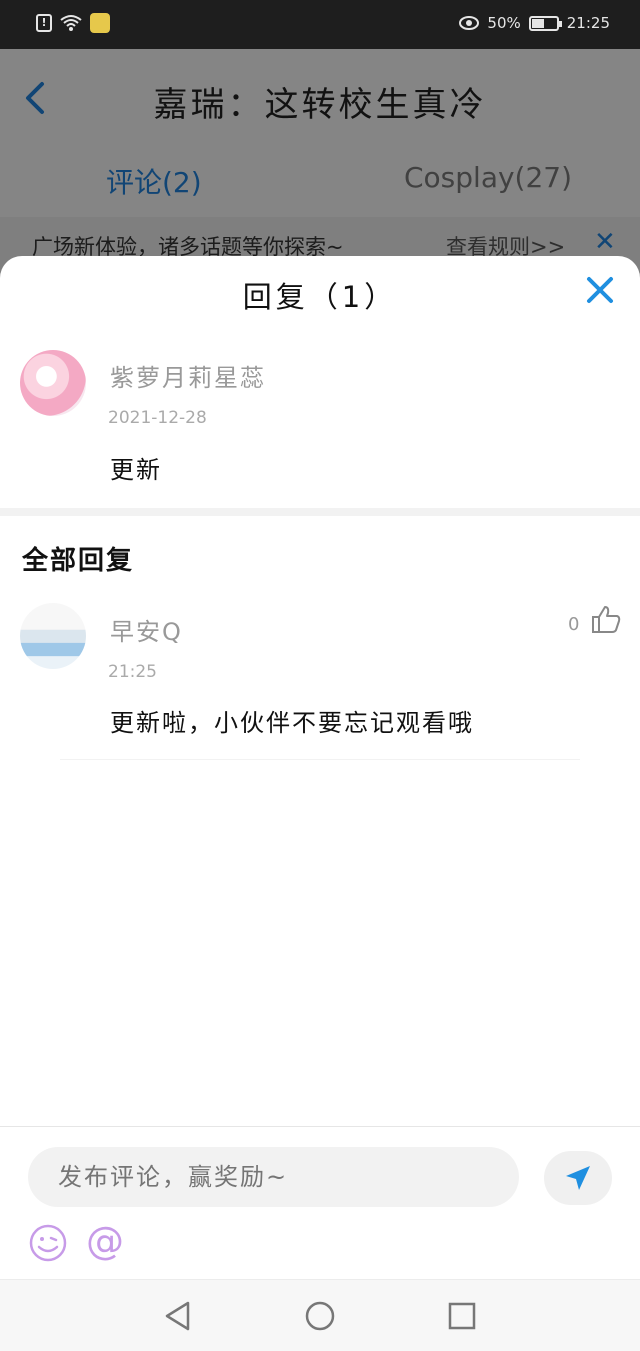 Image resolution: width=640 pixels, height=1351 pixels. What do you see at coordinates (44, 23) in the screenshot?
I see `alert-icon: !` at bounding box center [44, 23].